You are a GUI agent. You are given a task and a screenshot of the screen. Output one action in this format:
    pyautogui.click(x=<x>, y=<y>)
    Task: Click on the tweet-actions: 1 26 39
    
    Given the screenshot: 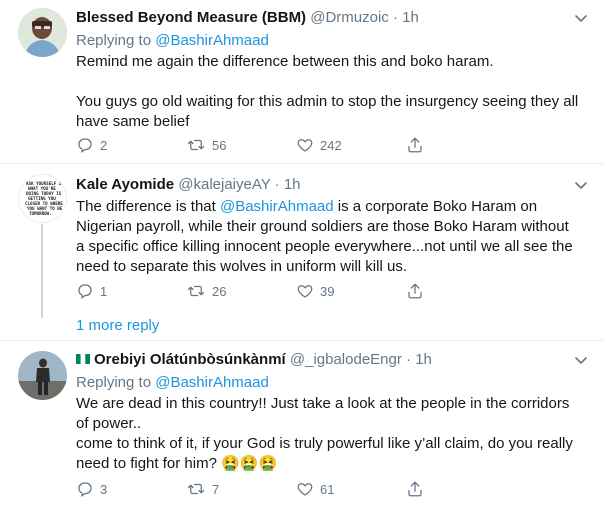 What is the action you would take?
    pyautogui.click(x=250, y=291)
    